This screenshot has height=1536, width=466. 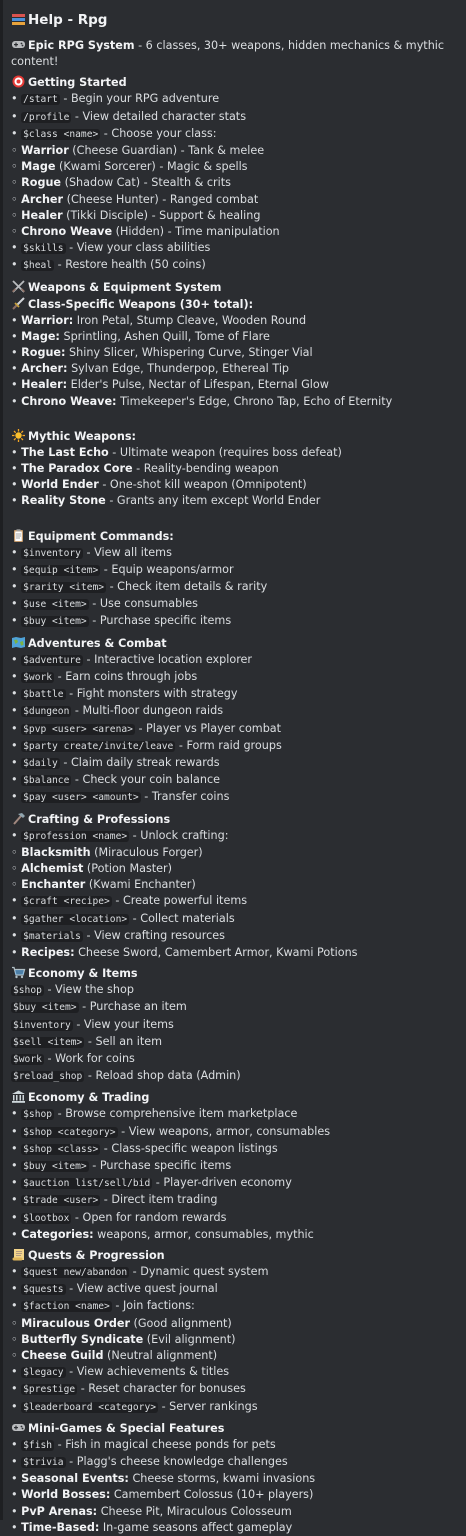 What do you see at coordinates (234, 99) in the screenshot?
I see `list-item: • /start - Begin your RPG adventure` at bounding box center [234, 99].